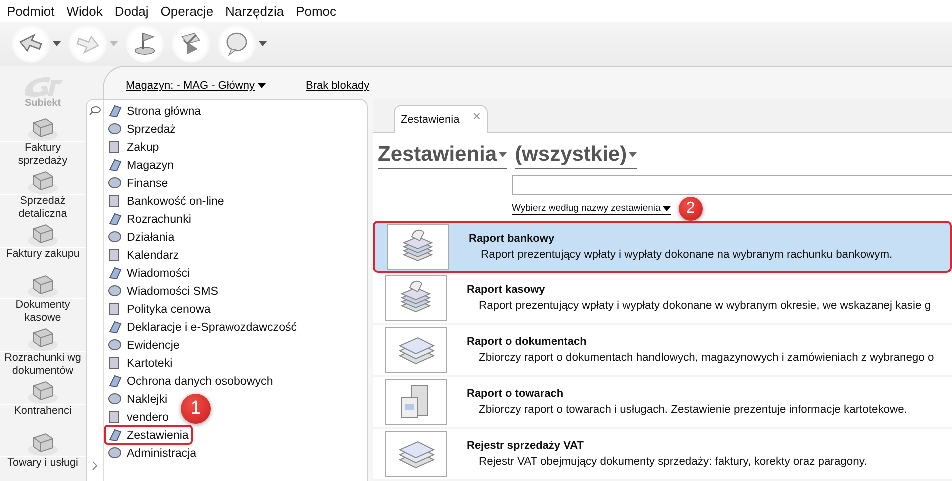  I want to click on report-description: Zbiorczy raport o dokumentach handlowych, magazynowych i zamówieniach z wybranego o, so click(706, 358).